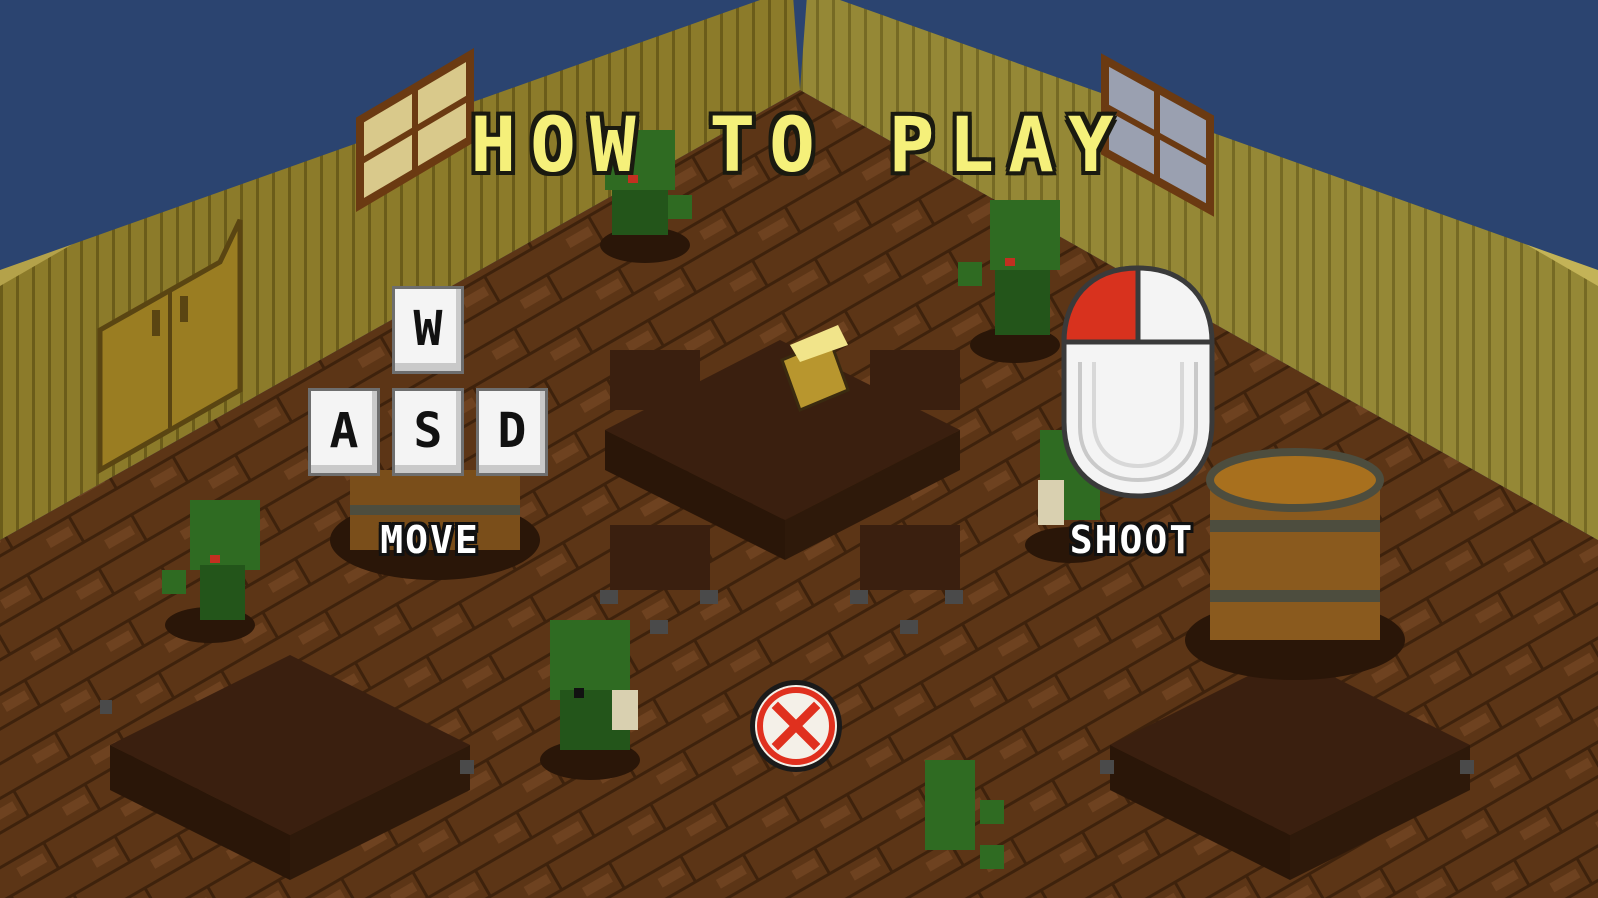 This screenshot has height=898, width=1598. What do you see at coordinates (344, 432) in the screenshot?
I see `key-a: A` at bounding box center [344, 432].